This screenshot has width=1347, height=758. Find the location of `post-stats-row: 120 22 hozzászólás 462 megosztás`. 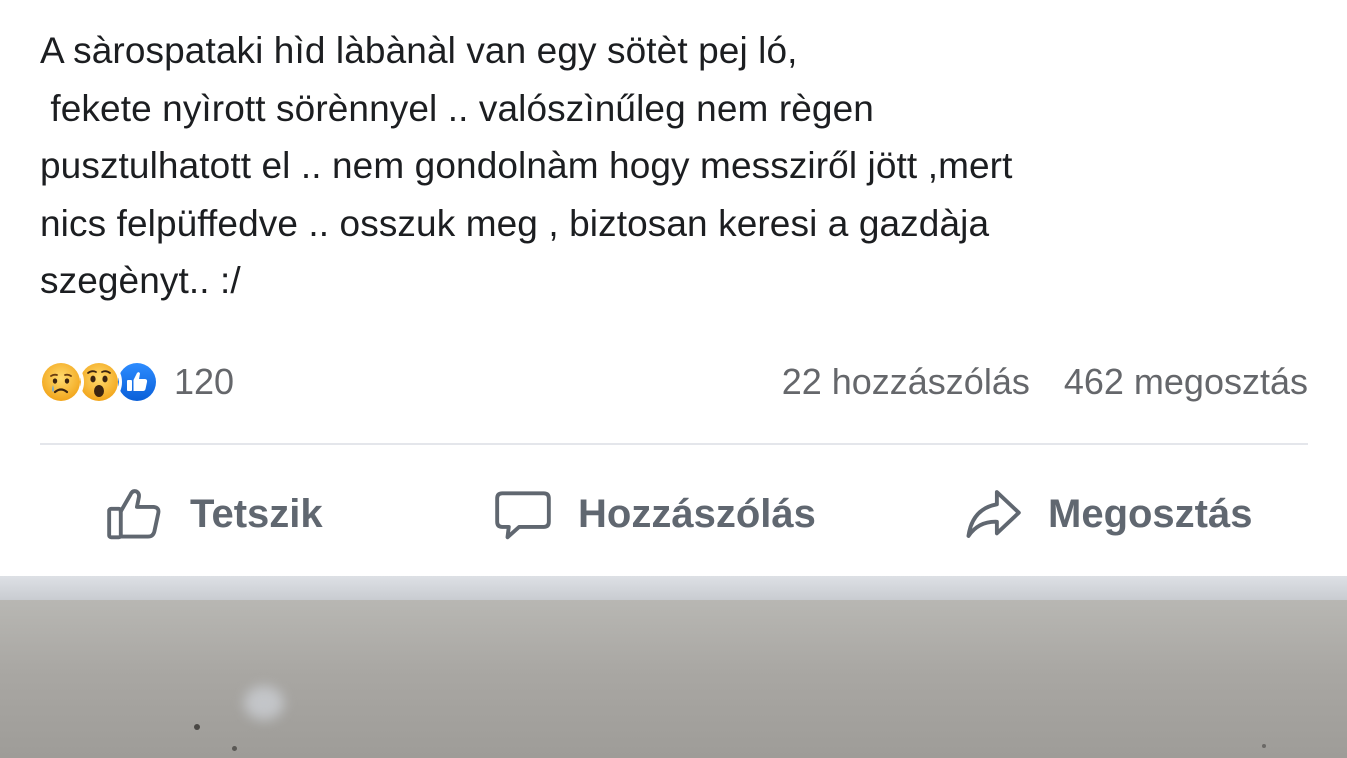

post-stats-row: 120 22 hozzászólás 462 megosztás is located at coordinates (673, 382).